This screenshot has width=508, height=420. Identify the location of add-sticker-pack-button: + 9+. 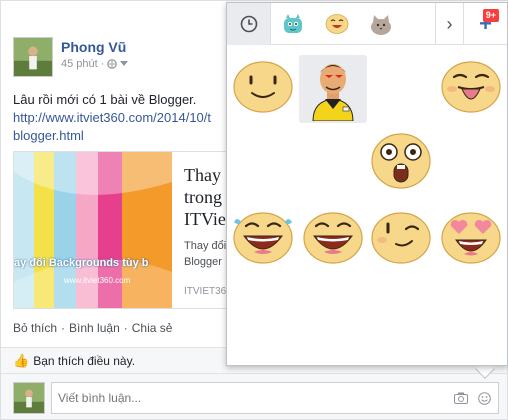
(485, 24).